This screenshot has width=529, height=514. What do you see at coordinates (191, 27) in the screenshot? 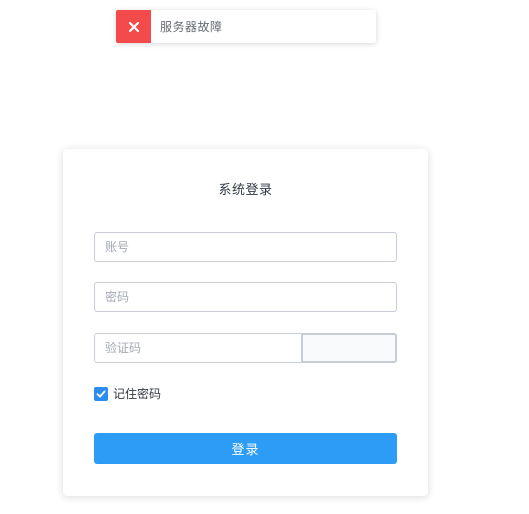
I see `toast-message: 服务器故障` at bounding box center [191, 27].